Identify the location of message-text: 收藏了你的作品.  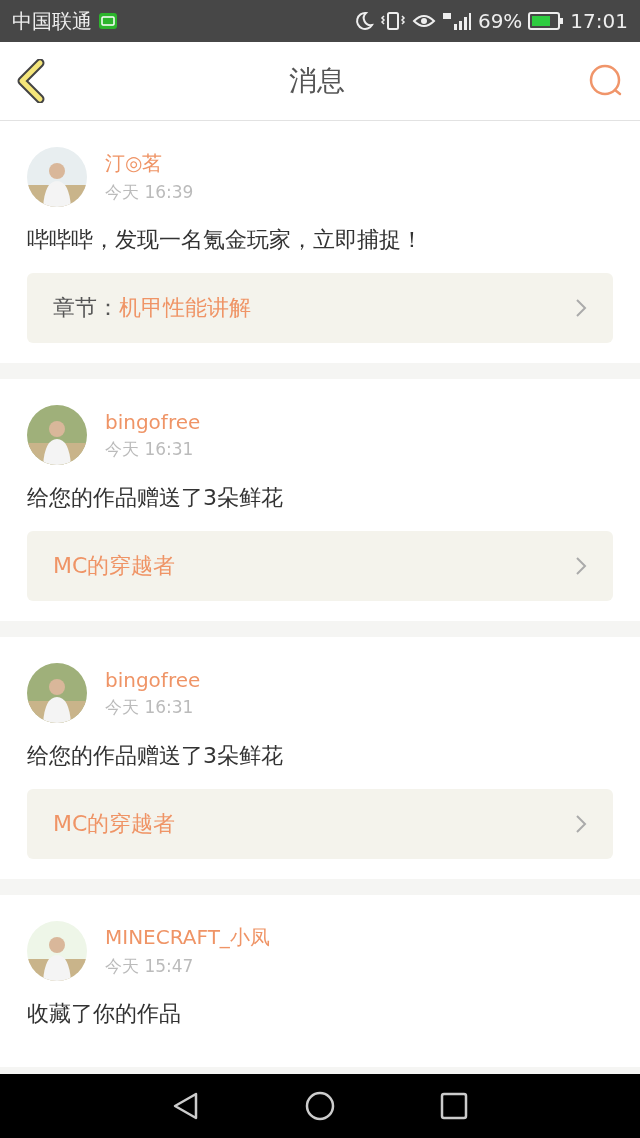
(104, 1014).